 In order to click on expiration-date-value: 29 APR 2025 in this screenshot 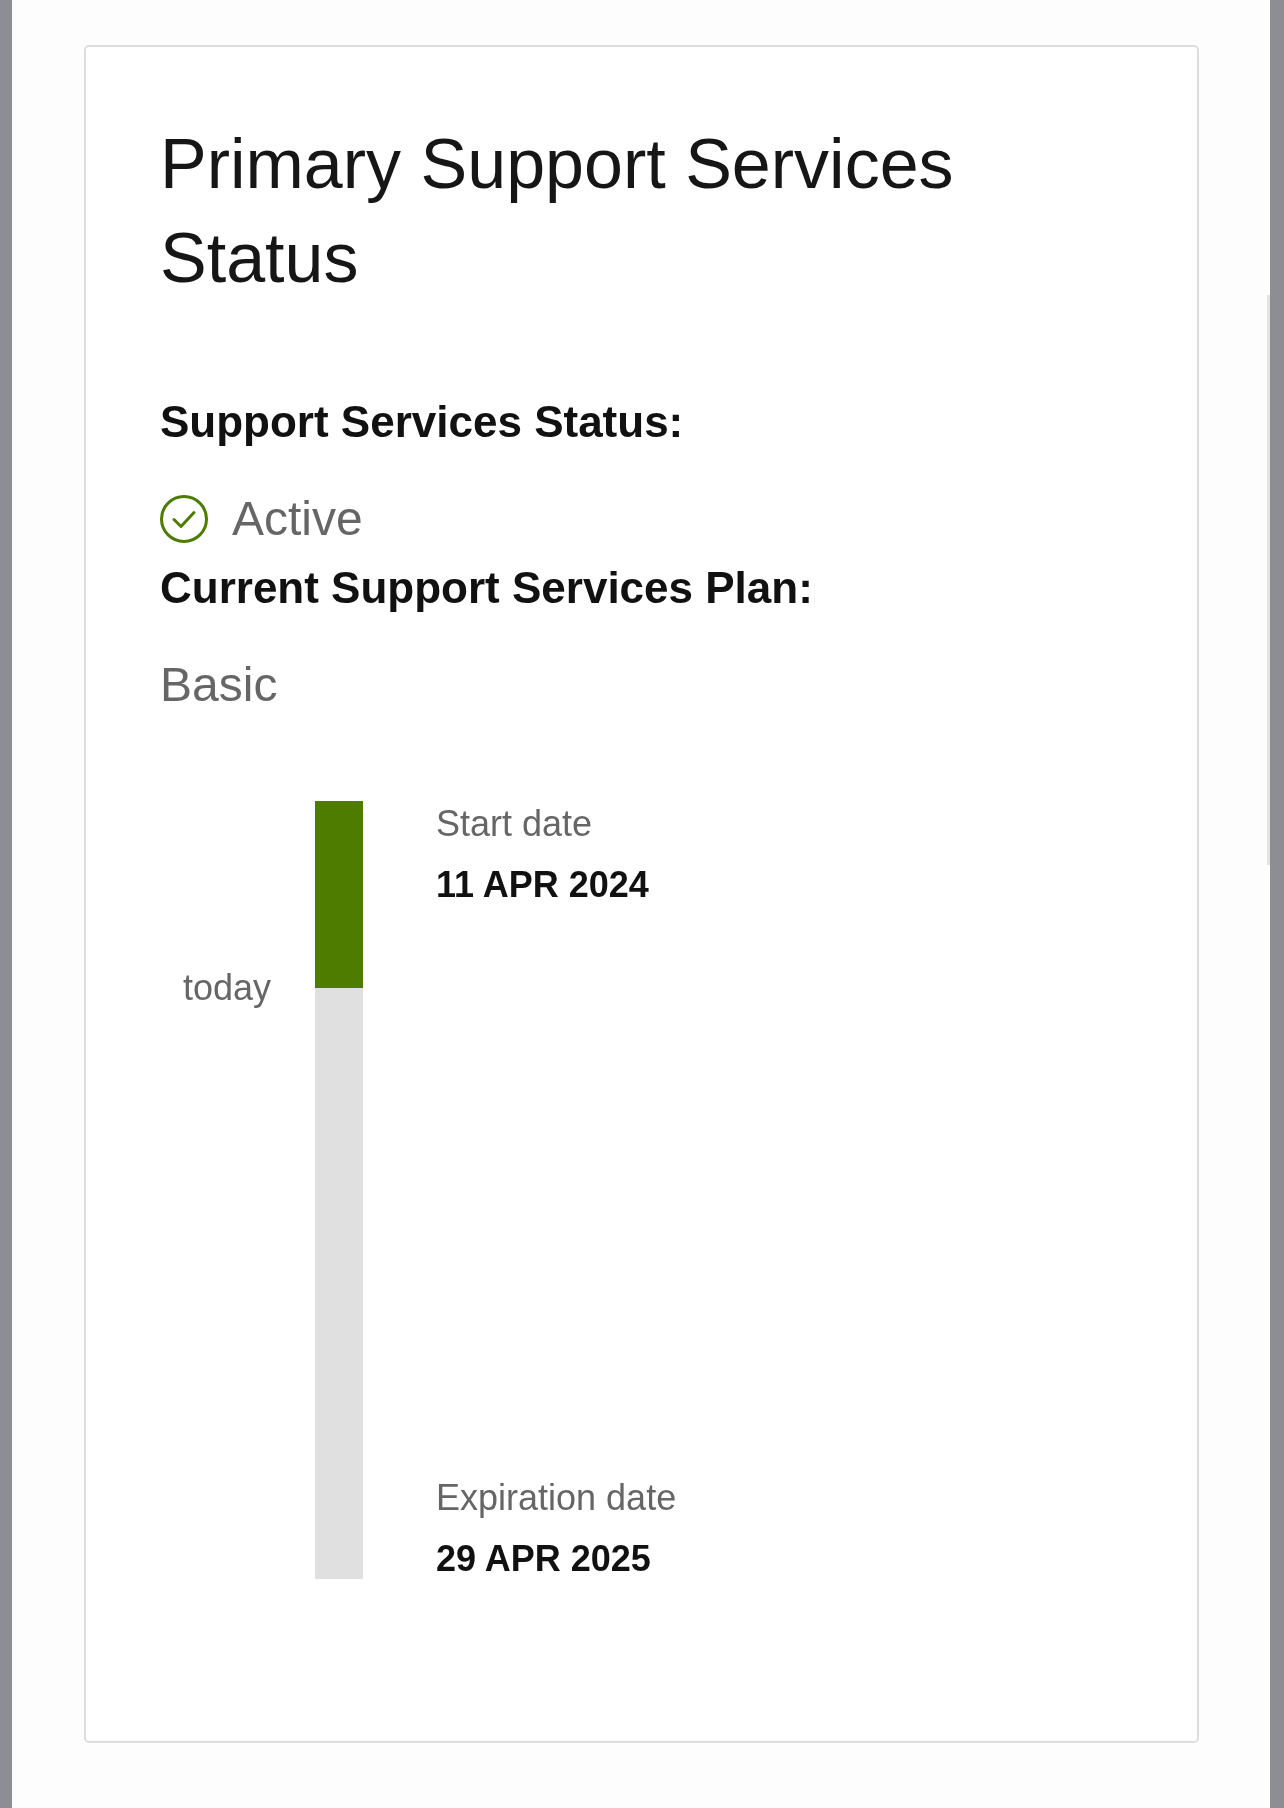, I will do `click(543, 1559)`.